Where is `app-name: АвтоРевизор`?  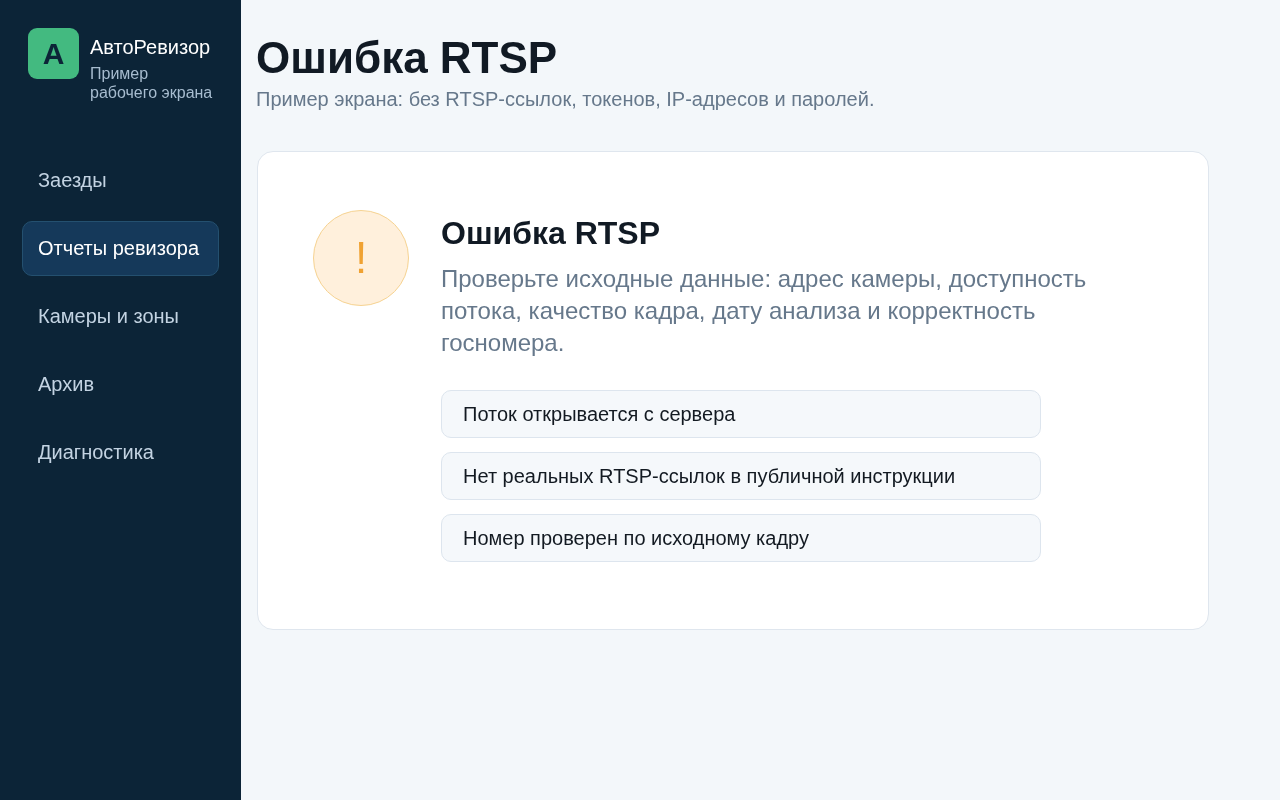
app-name: АвтоРевизор is located at coordinates (151, 47).